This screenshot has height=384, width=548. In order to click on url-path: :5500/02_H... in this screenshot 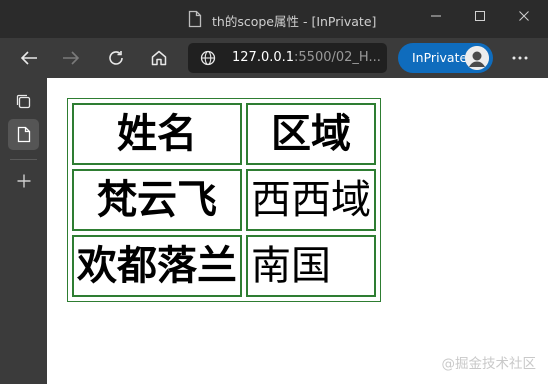, I will do `click(337, 57)`.